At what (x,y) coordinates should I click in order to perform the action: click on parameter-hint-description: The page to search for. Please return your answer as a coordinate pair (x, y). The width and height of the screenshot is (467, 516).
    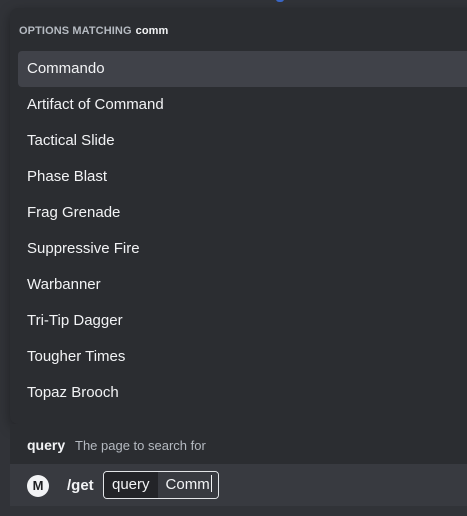
    Looking at the image, I should click on (140, 445).